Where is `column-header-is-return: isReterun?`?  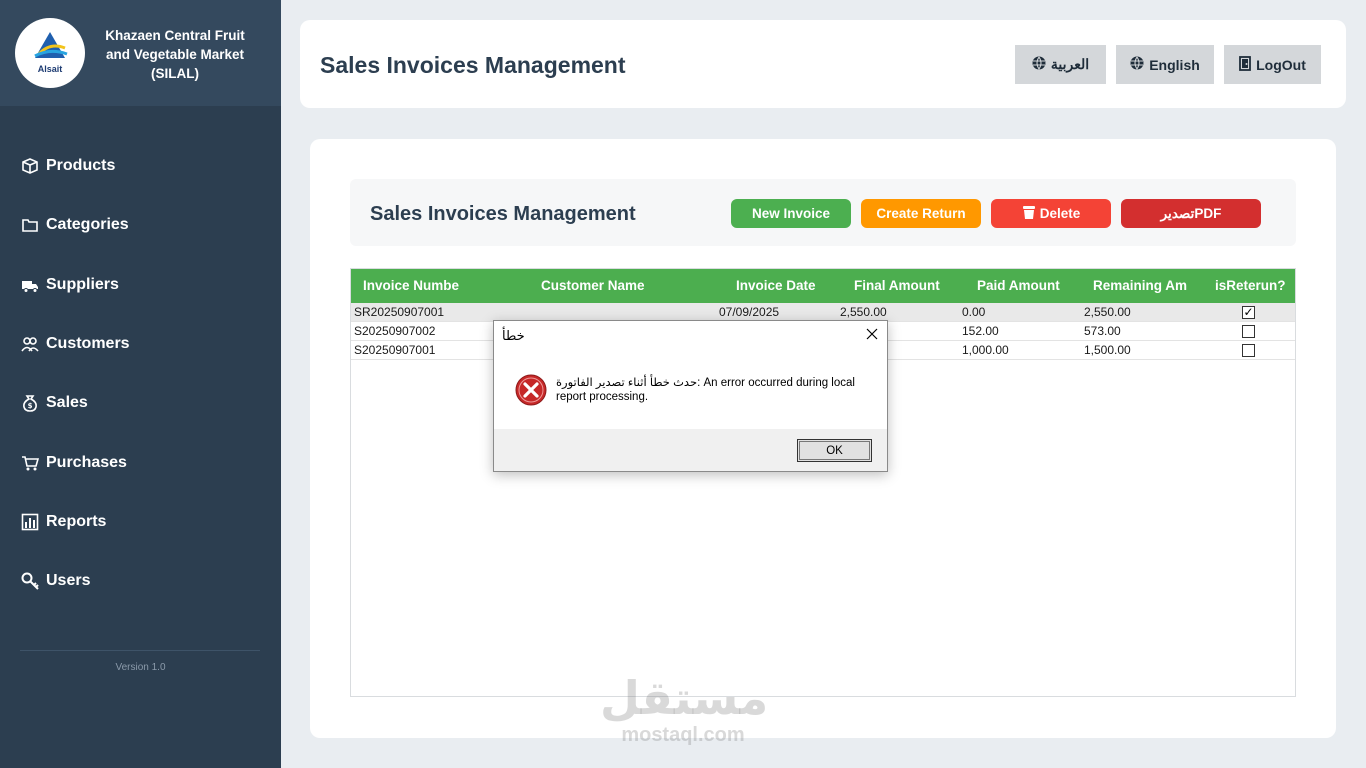
column-header-is-return: isReterun? is located at coordinates (1254, 286).